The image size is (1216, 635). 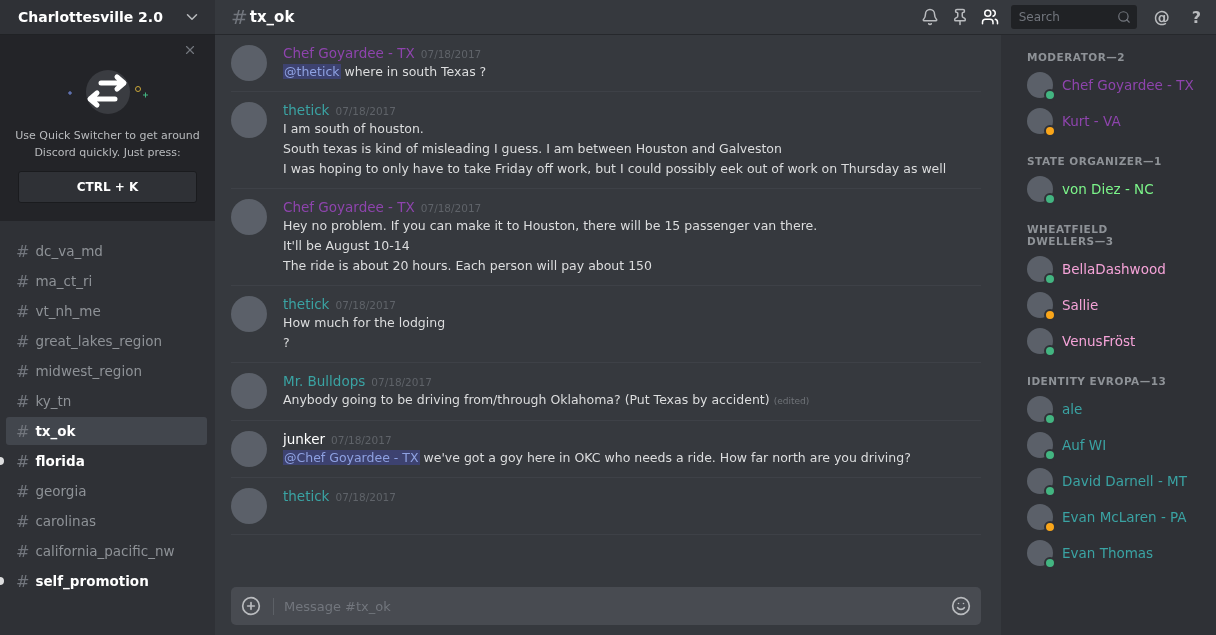 What do you see at coordinates (550, 226) in the screenshot?
I see `message-text: Hey no problem. If you can make it to Houston, there will be 15 passenger van there.` at bounding box center [550, 226].